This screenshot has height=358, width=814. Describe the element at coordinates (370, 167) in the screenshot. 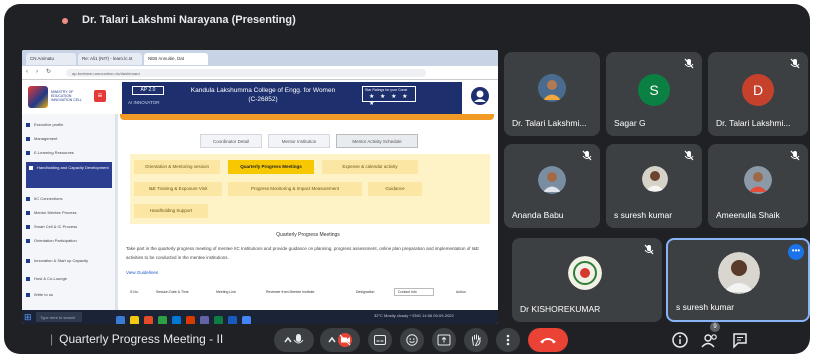

I see `activity-button: Expense & calendar activity` at that location.